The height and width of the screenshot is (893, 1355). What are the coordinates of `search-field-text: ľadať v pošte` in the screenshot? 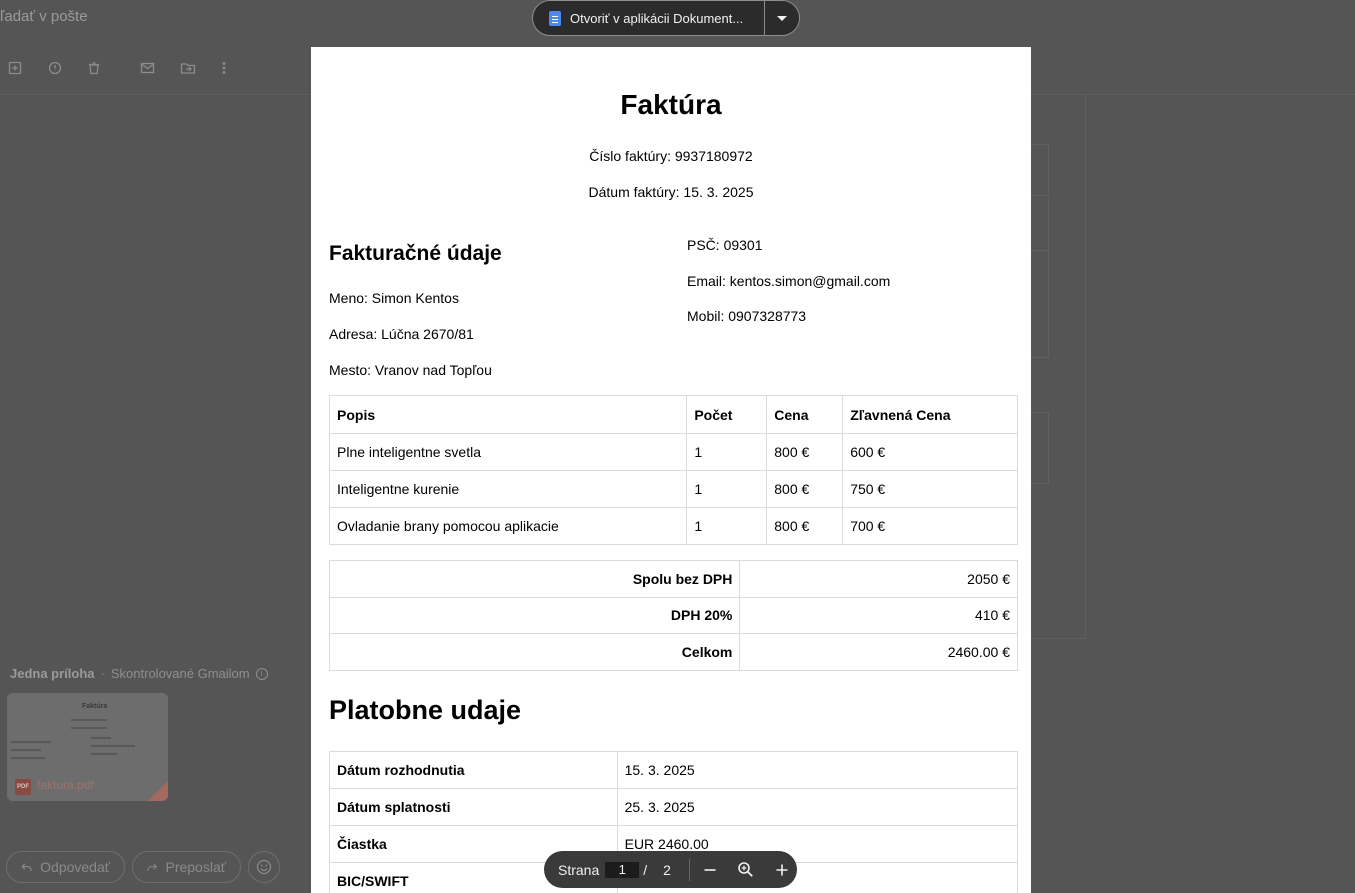 It's located at (44, 16).